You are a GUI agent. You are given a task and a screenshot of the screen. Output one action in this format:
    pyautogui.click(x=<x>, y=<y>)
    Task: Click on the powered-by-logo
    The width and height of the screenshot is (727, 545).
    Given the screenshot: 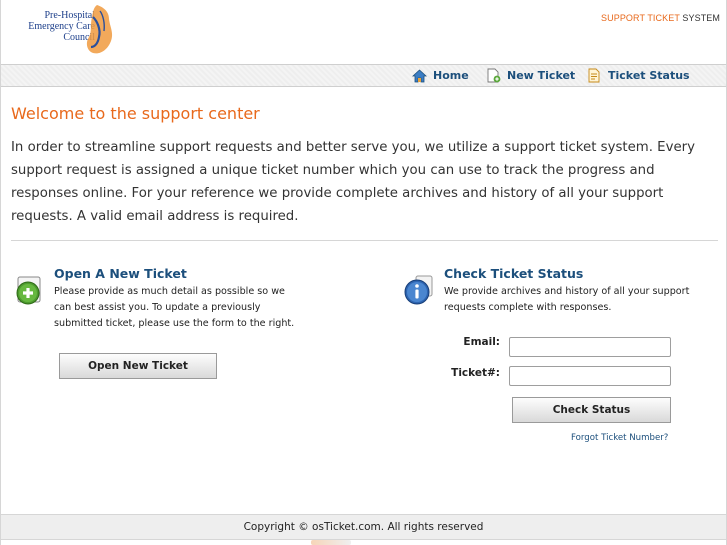 What is the action you would take?
    pyautogui.click(x=331, y=542)
    